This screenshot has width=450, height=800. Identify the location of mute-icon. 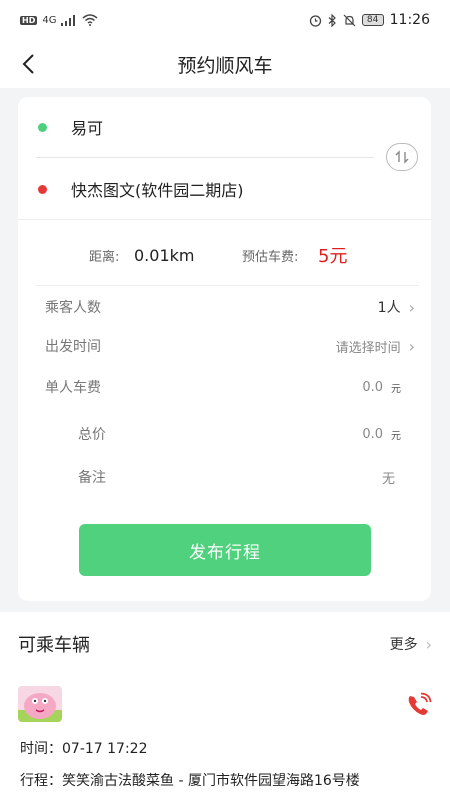
(349, 20).